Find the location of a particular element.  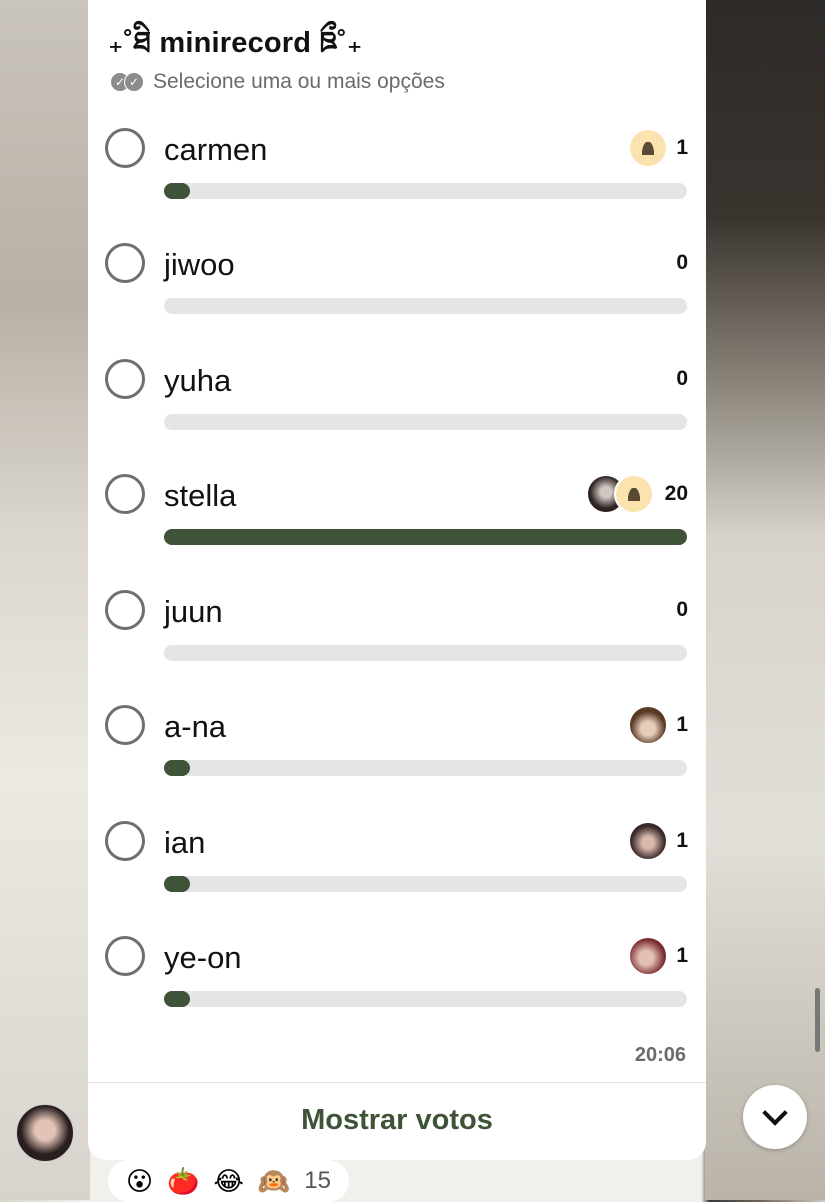

poll-hint: ✓ ✓ Selecione uma ou mais opções is located at coordinates (277, 82).